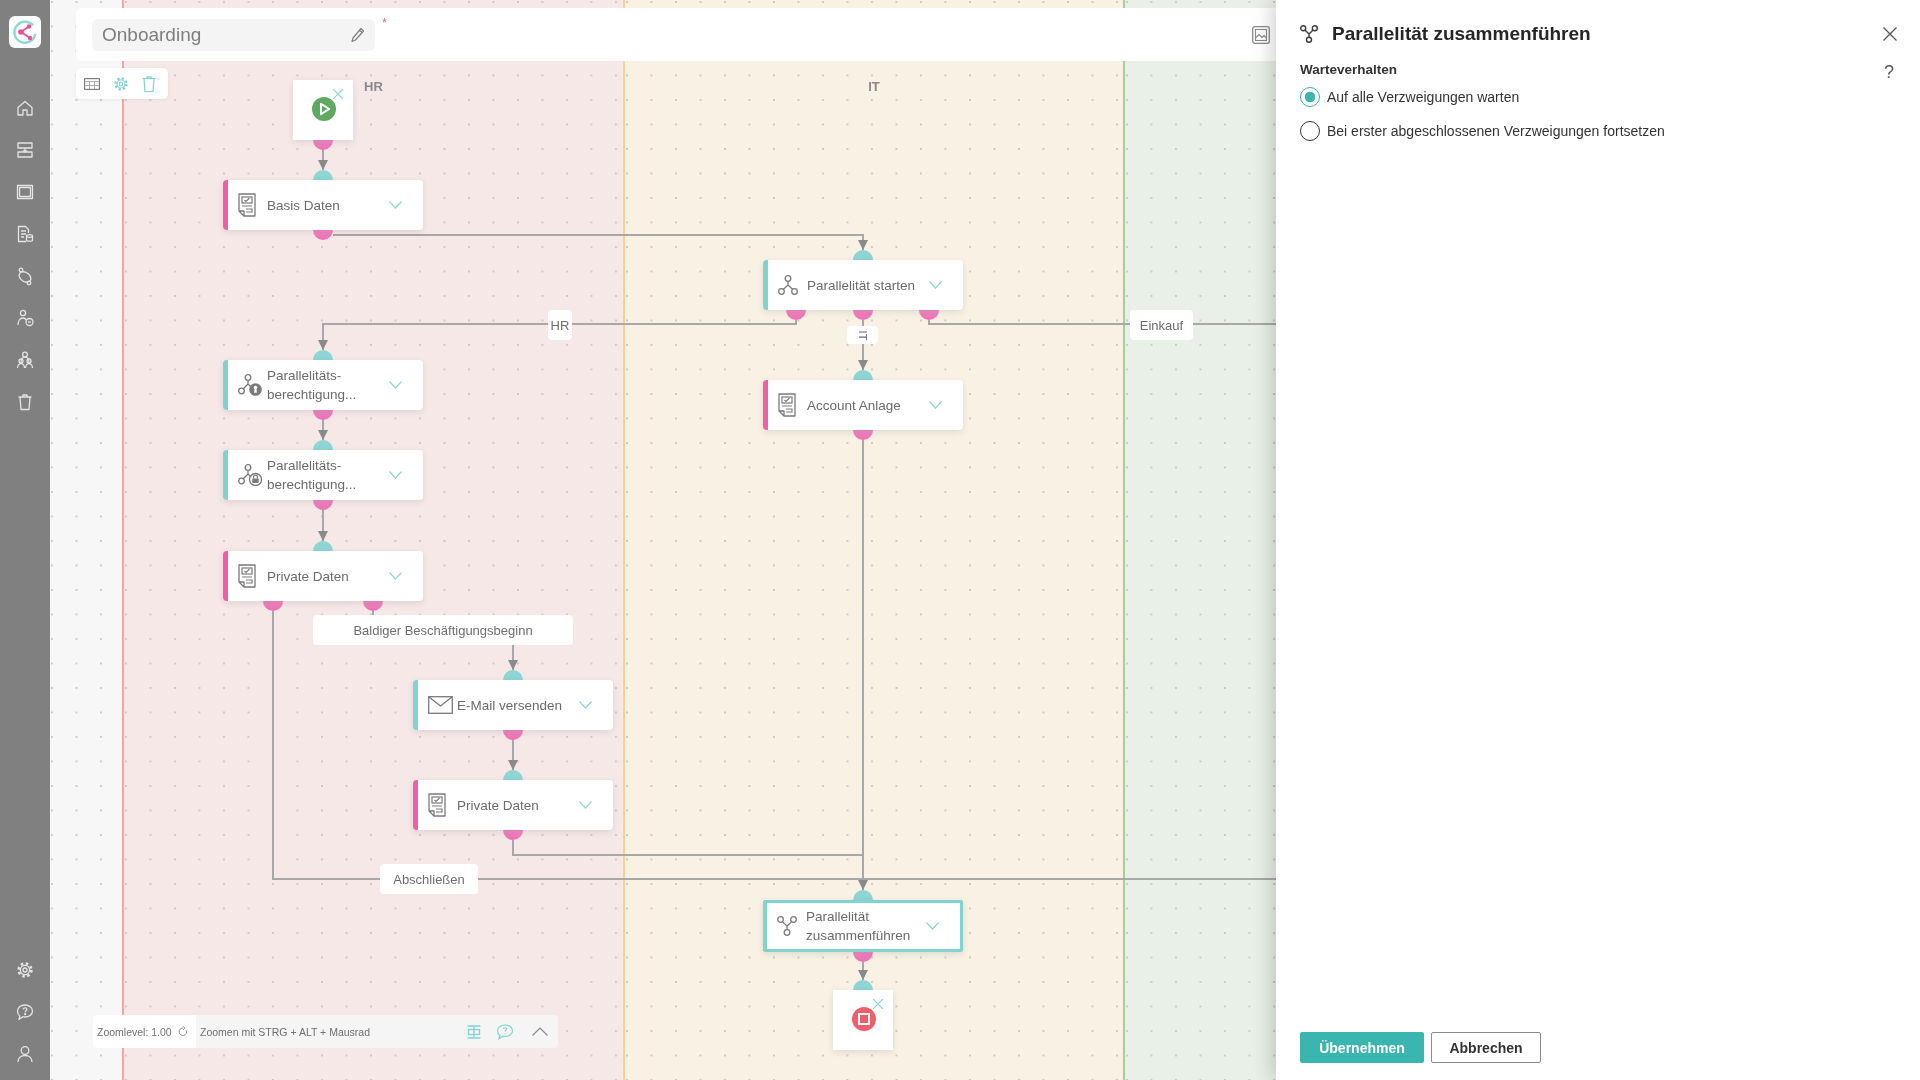  What do you see at coordinates (1309, 34) in the screenshot?
I see `merge-icon` at bounding box center [1309, 34].